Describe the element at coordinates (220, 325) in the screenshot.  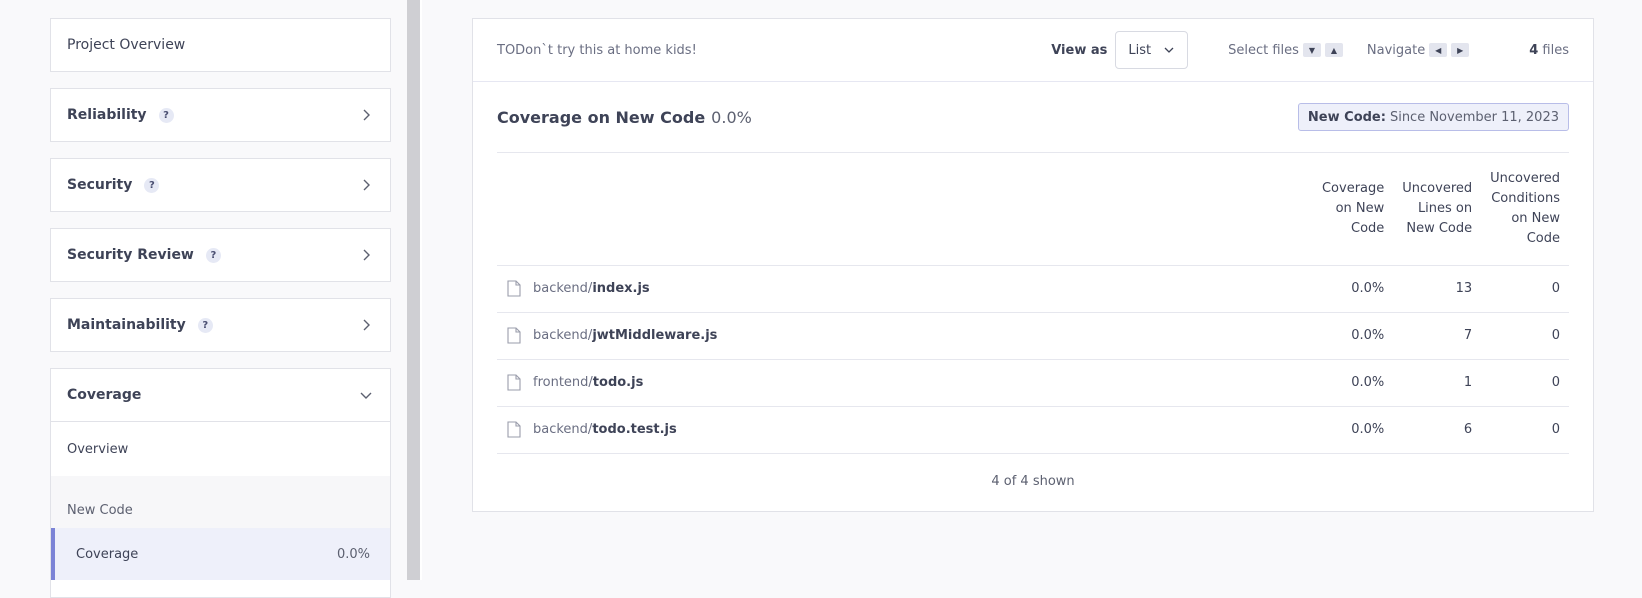
I see `sidebar-item-maintainability: Maintainability ?` at that location.